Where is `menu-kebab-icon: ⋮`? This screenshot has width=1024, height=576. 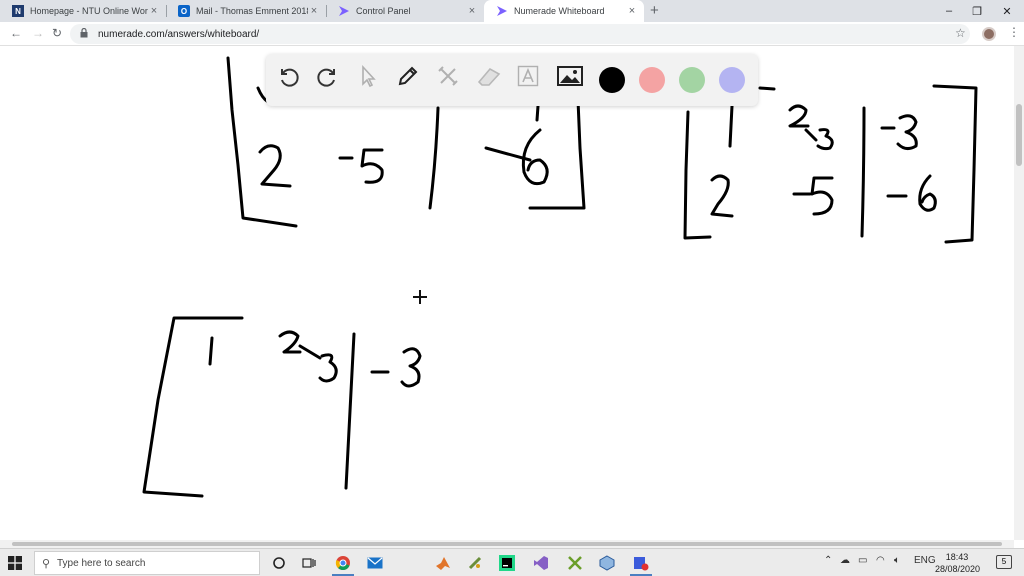
menu-kebab-icon: ⋮ is located at coordinates (1014, 32).